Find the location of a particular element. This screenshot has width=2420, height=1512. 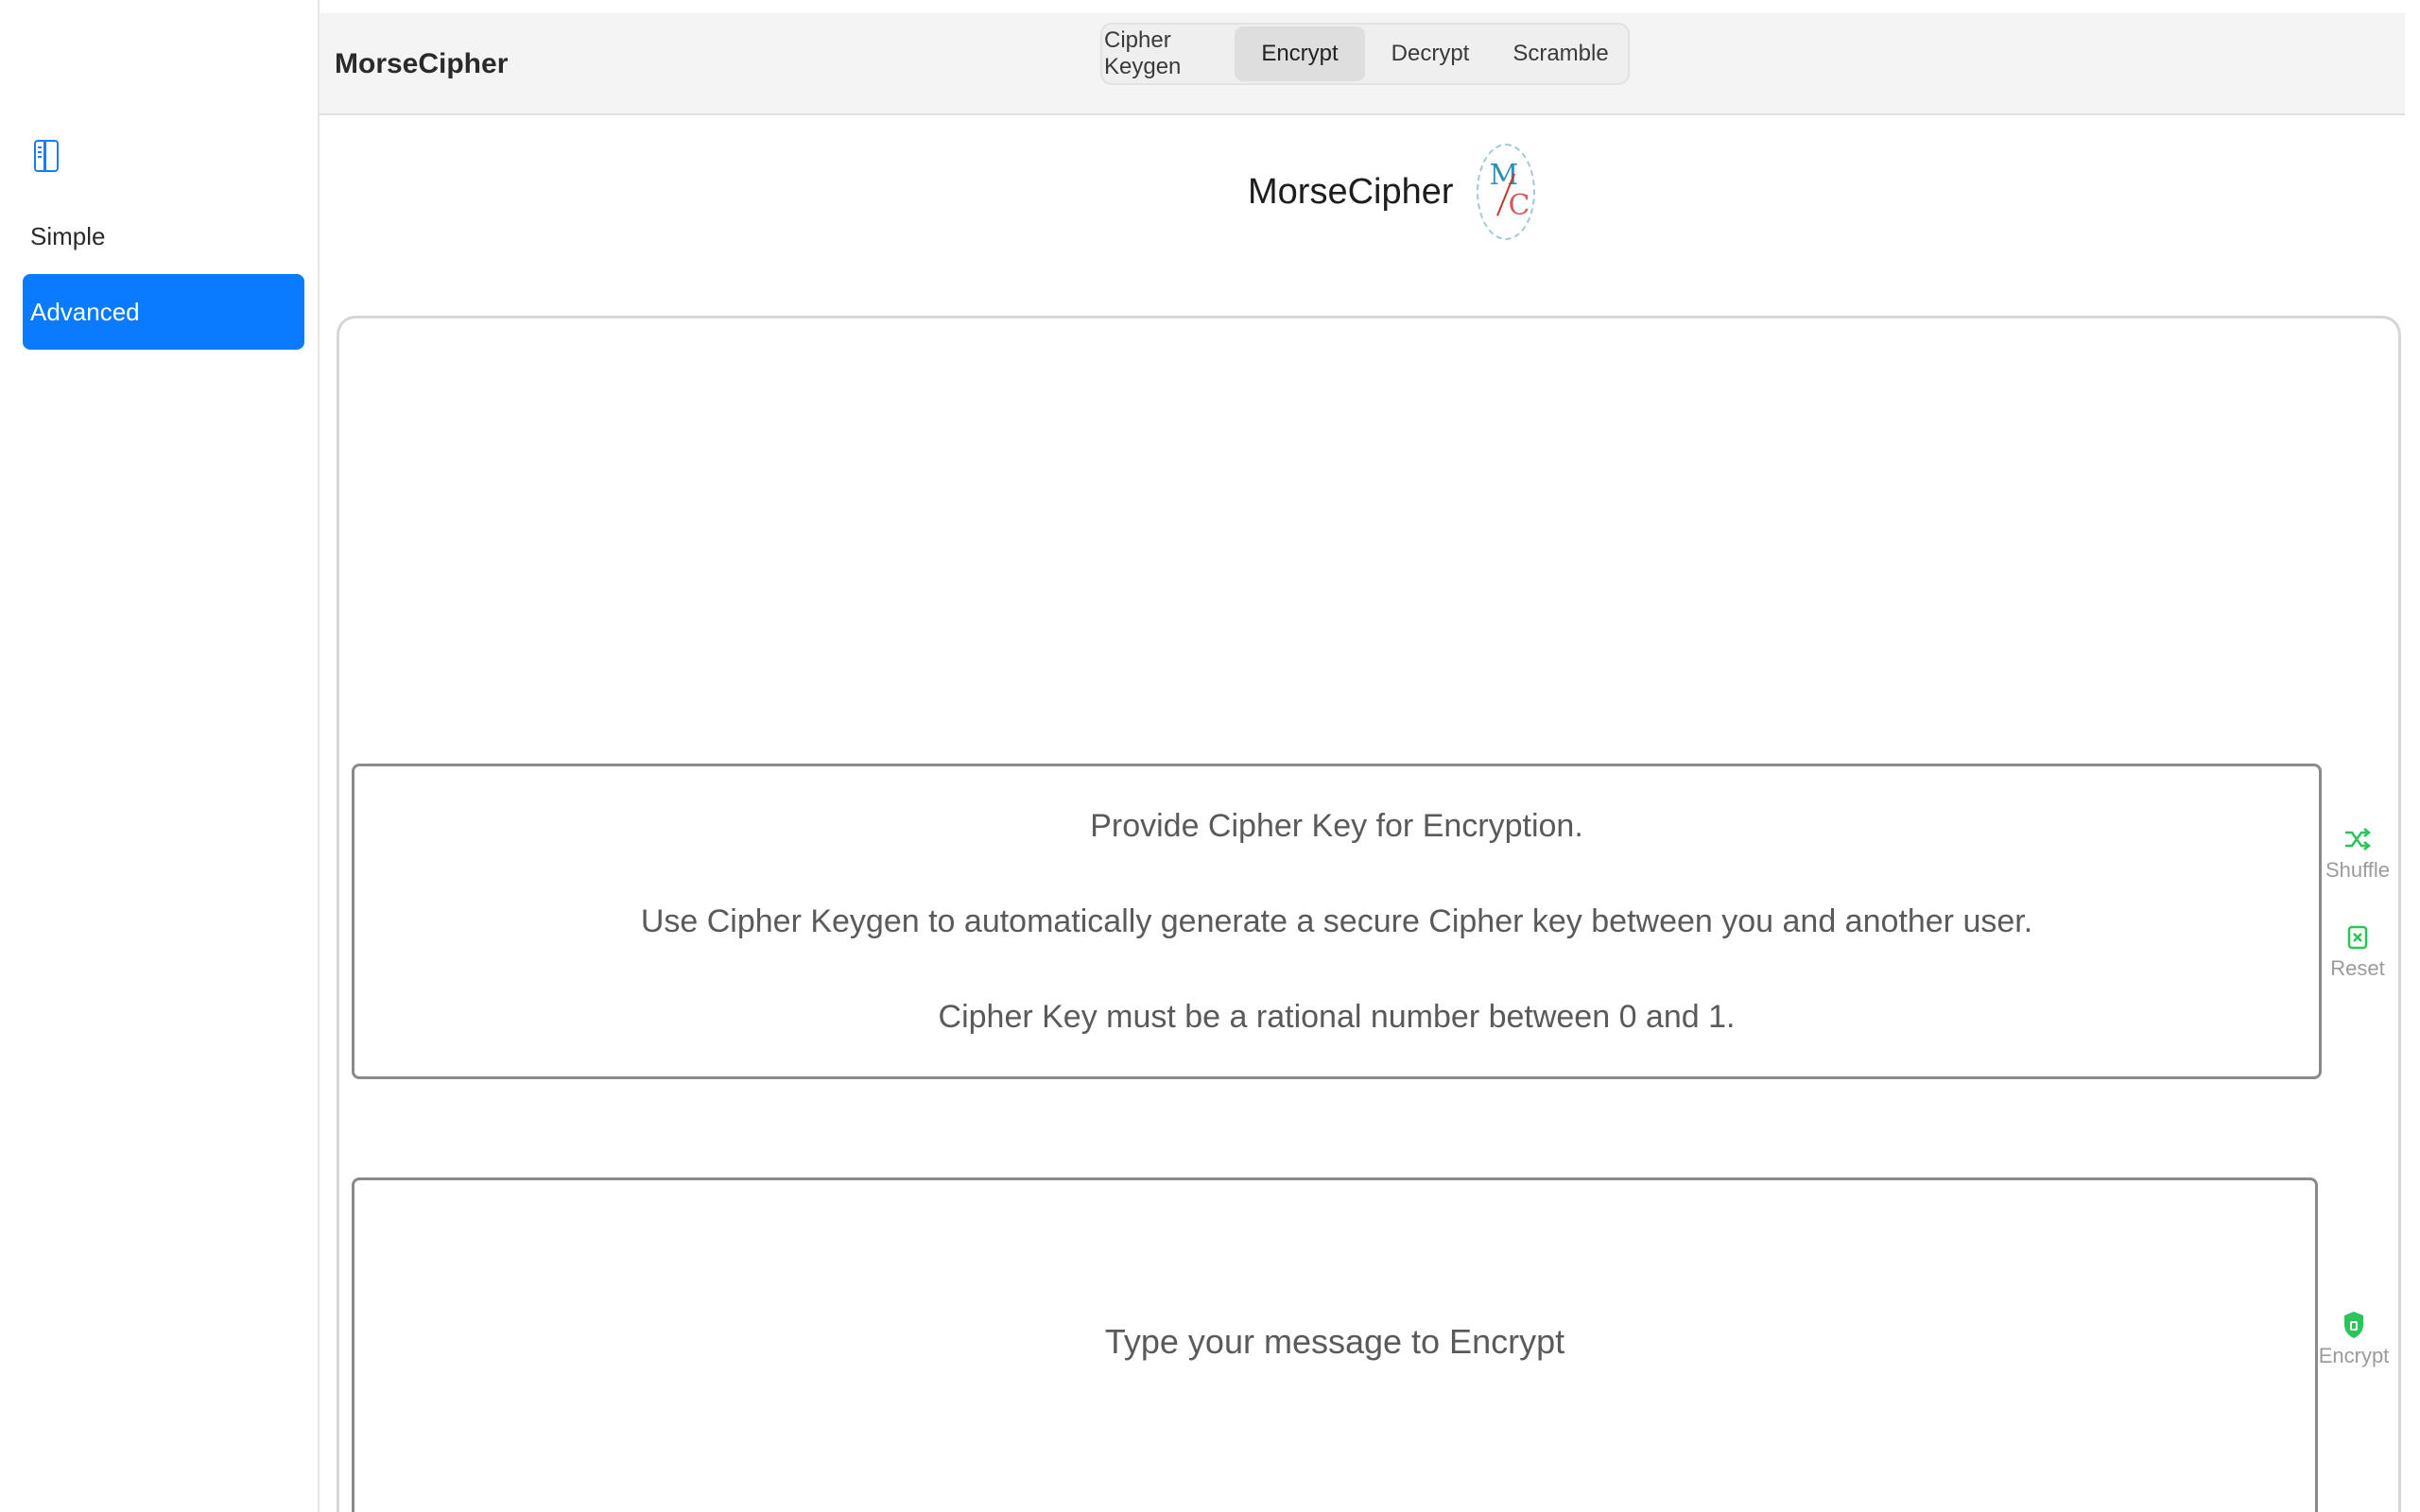

logo-letter-c: C is located at coordinates (1519, 205).